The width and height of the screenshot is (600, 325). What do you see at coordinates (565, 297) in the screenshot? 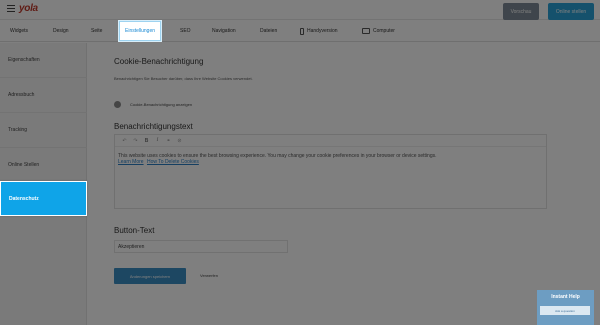
I see `instant-help-title: Instant Help` at bounding box center [565, 297].